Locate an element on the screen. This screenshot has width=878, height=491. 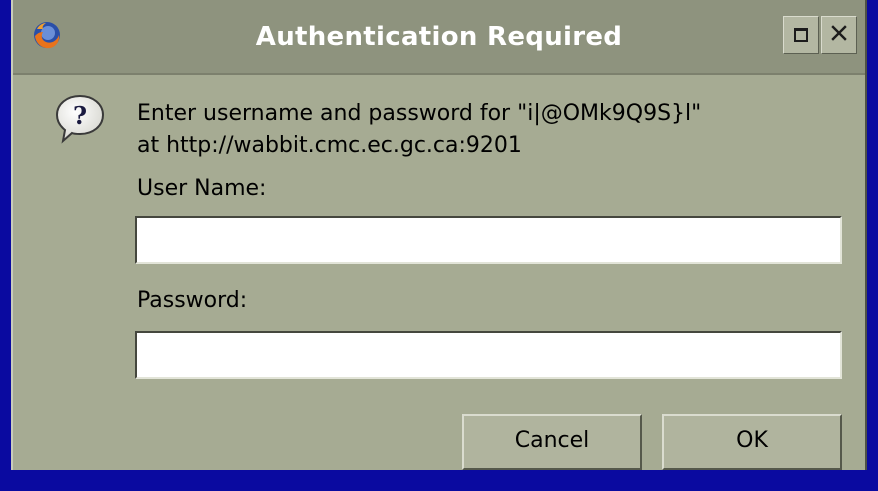
ok-button: OK is located at coordinates (752, 442).